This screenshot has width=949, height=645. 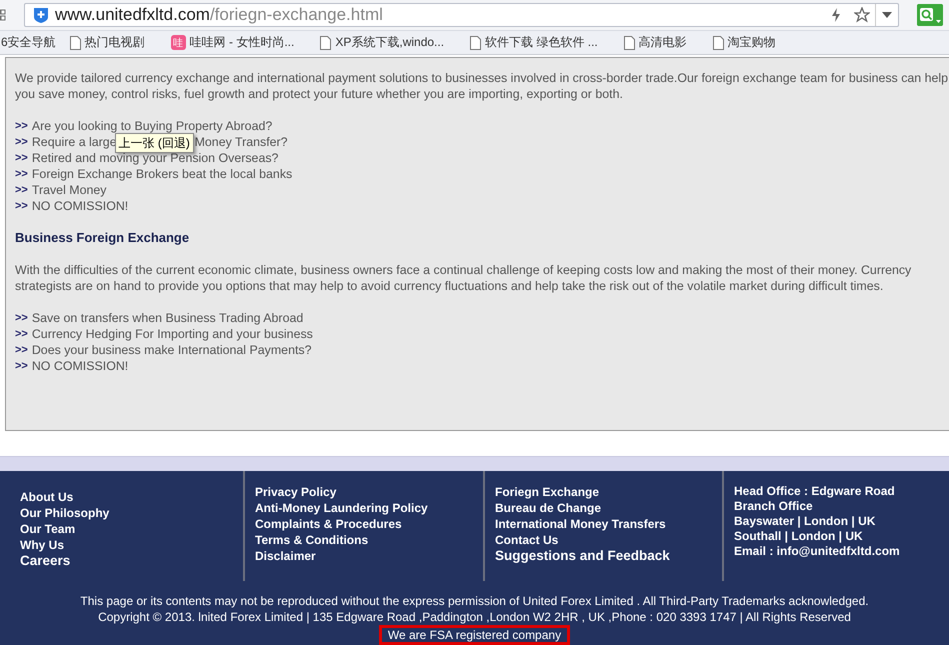 I want to click on bookmark: 高清电影, so click(x=655, y=42).